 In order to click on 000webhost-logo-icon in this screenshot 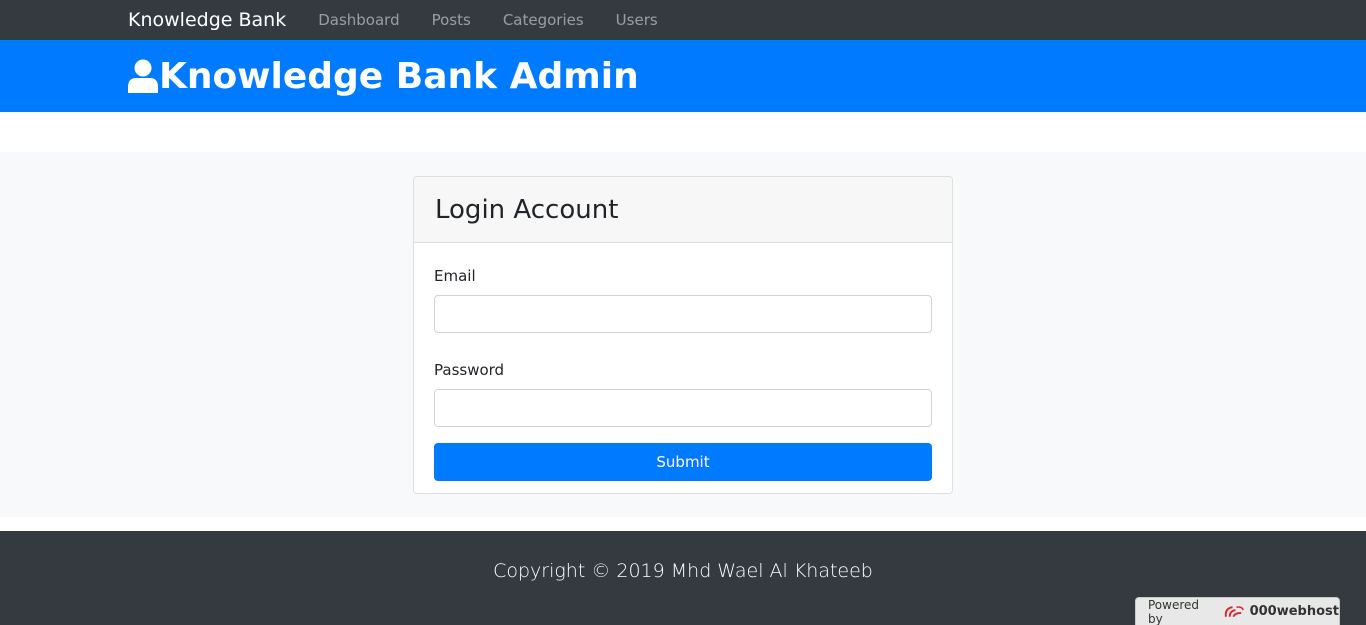, I will do `click(1234, 611)`.